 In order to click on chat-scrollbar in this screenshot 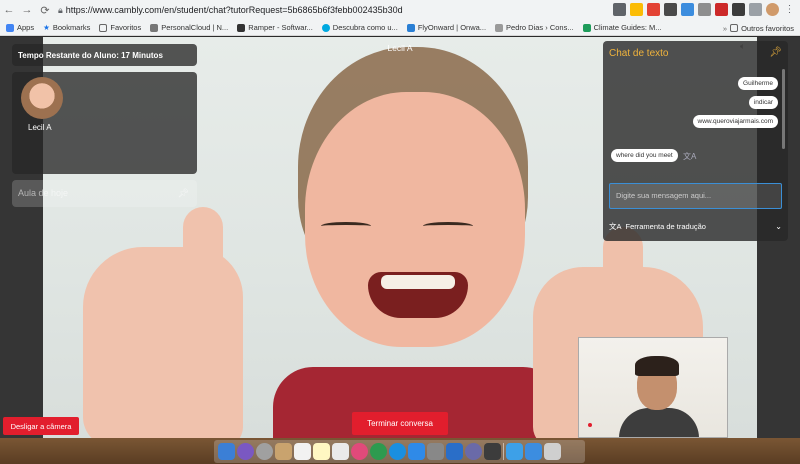, I will do `click(783, 109)`.